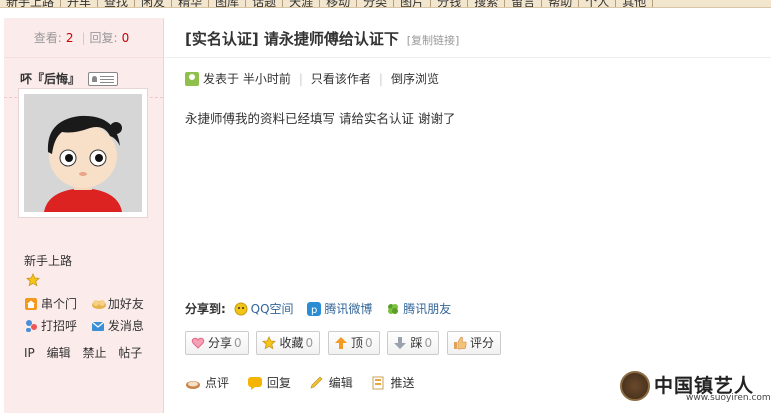 The image size is (771, 413). Describe the element at coordinates (413, 3) in the screenshot. I see `top-nav-item: 图片` at that location.